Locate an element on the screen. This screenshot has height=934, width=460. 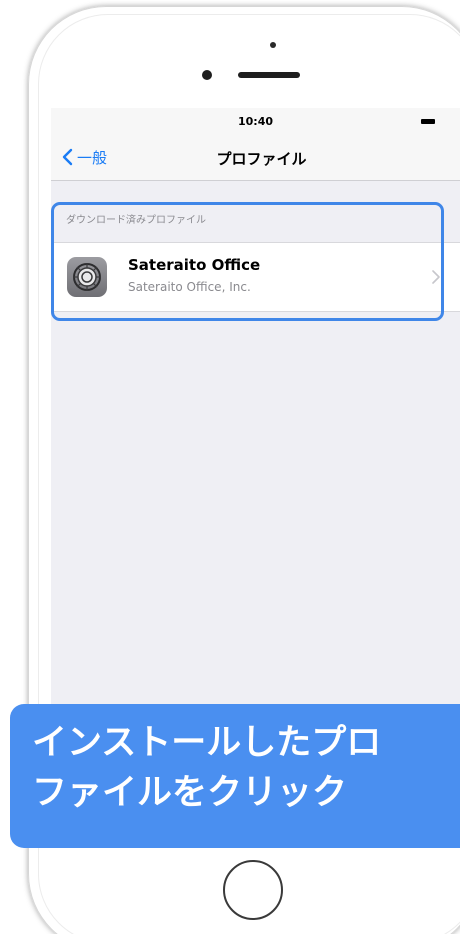
navigation-bar: 一般 プロファイル is located at coordinates (255, 157).